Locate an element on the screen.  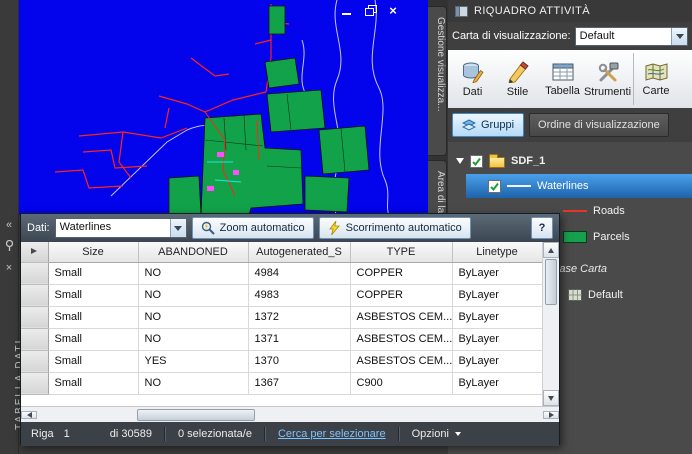
row-indicator-header is located at coordinates (35, 252).